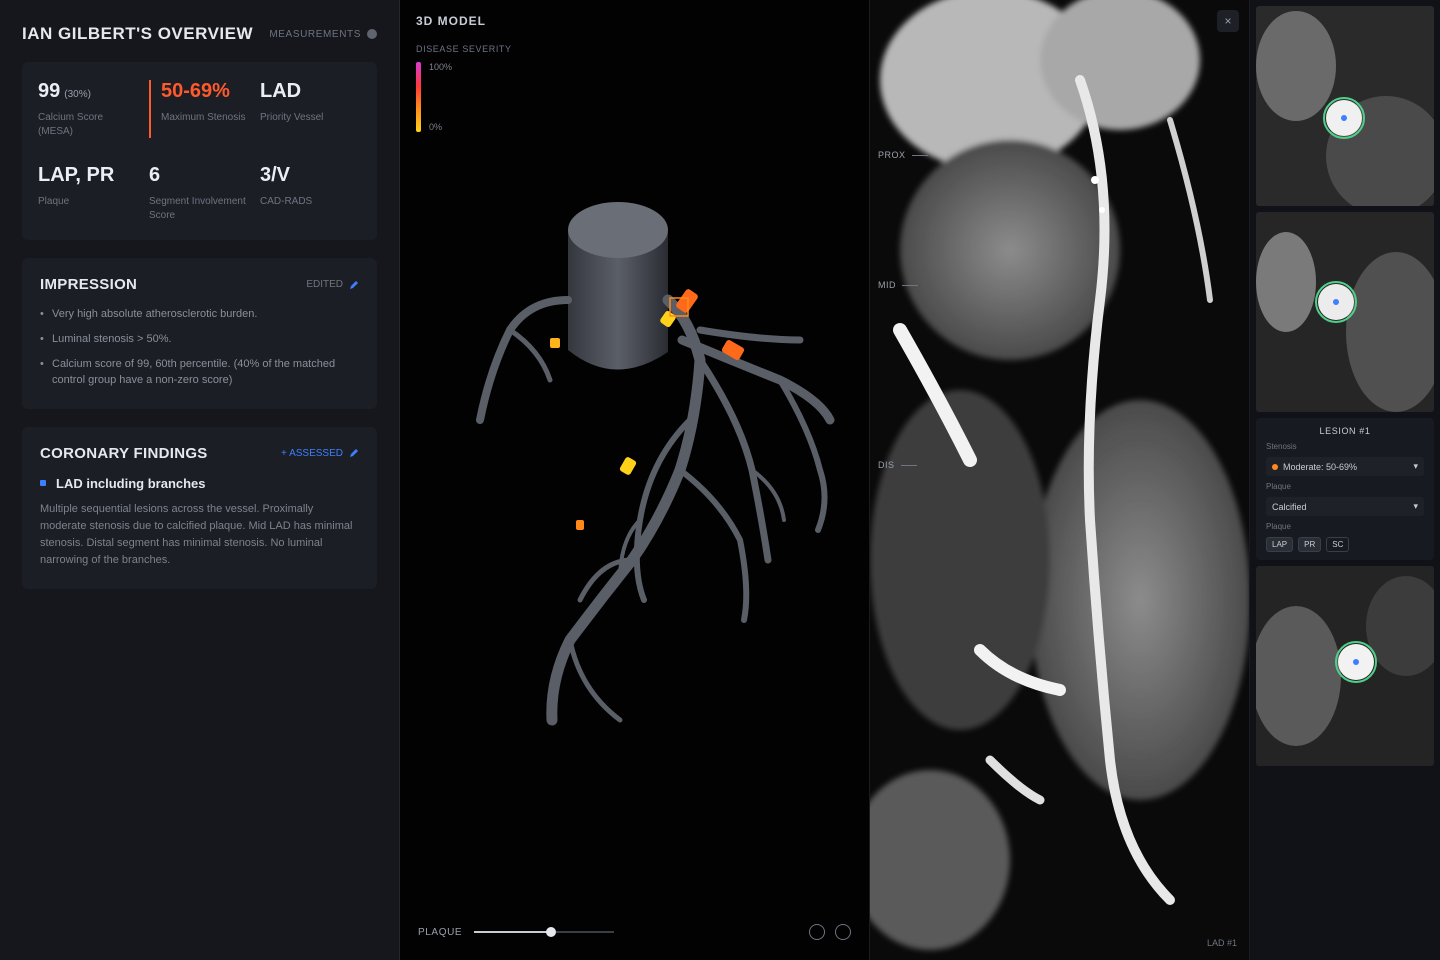 This screenshot has height=960, width=1440. Describe the element at coordinates (89, 284) in the screenshot. I see `impression-title: IMPRESSION` at that location.